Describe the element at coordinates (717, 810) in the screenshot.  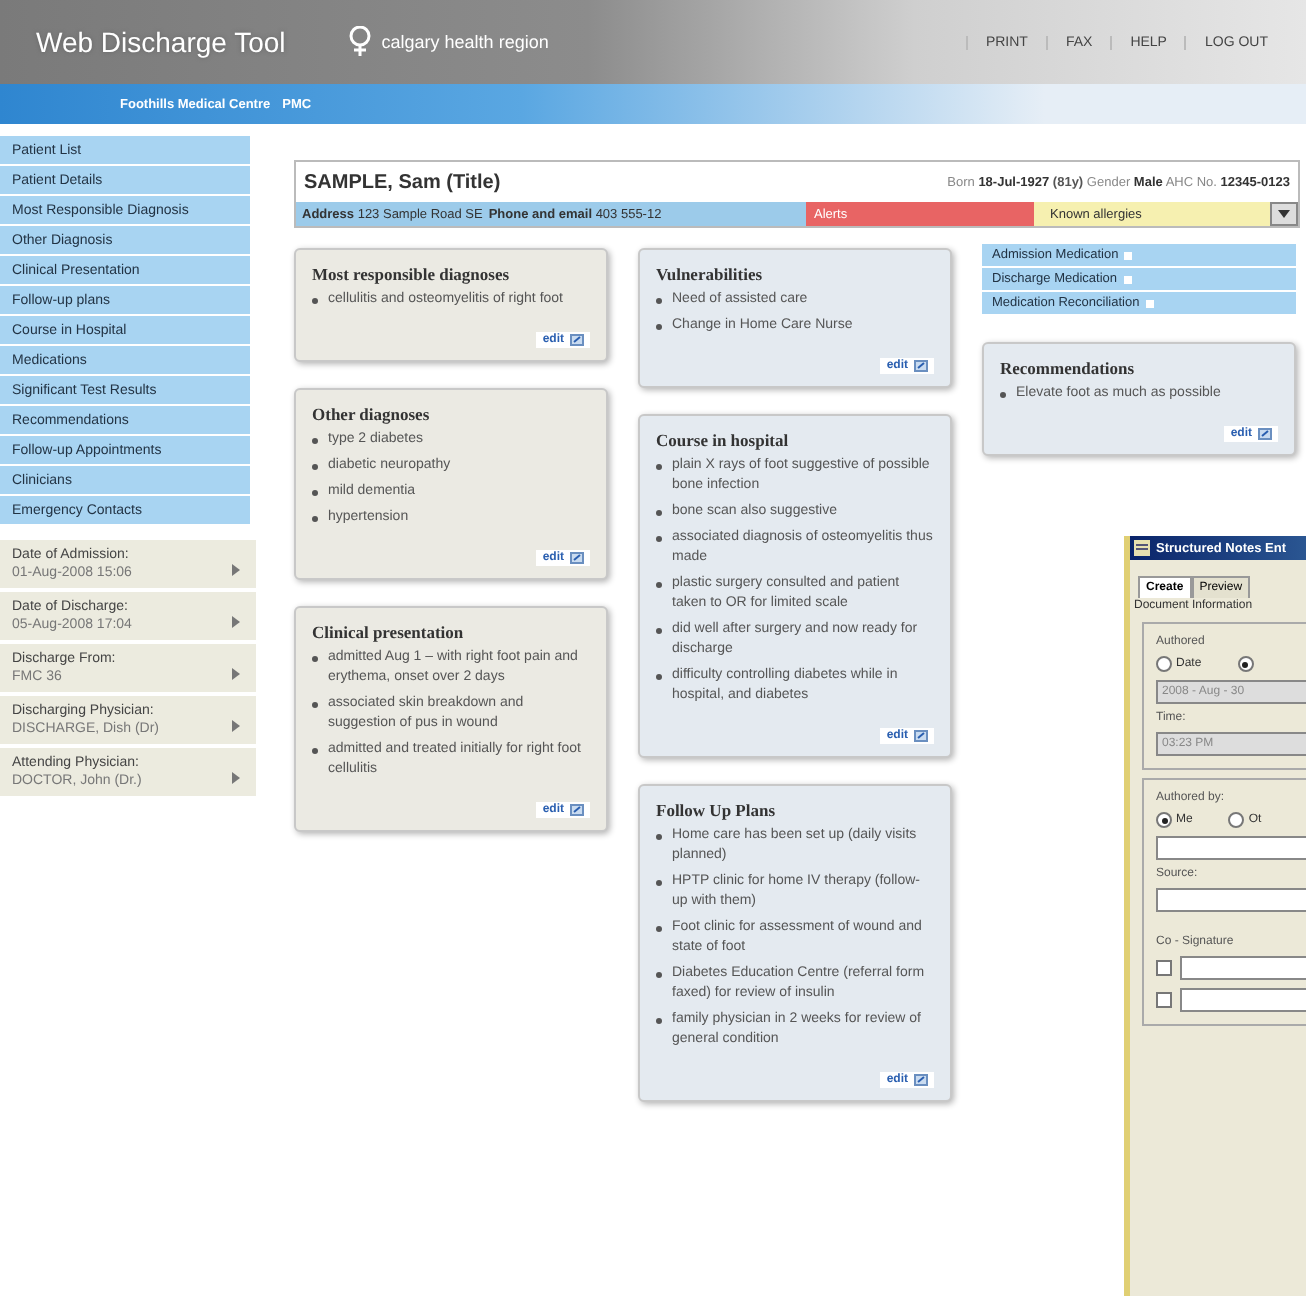
I see `card-title: Follow Up Plans` at that location.